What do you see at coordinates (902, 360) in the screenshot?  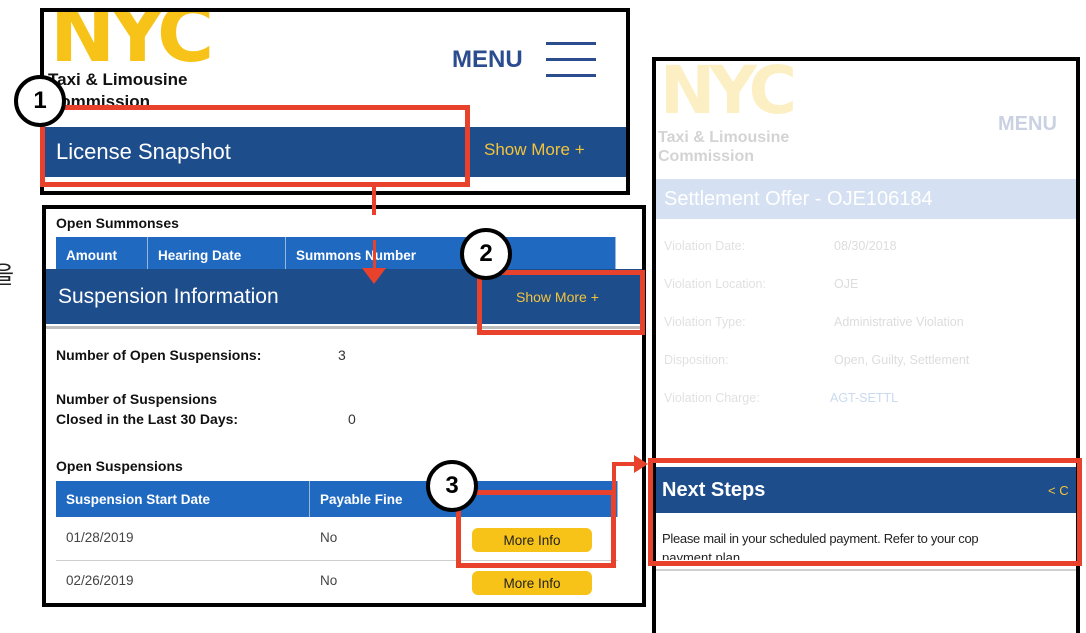 I see `detail-value: Open, Guilty, Settlement` at bounding box center [902, 360].